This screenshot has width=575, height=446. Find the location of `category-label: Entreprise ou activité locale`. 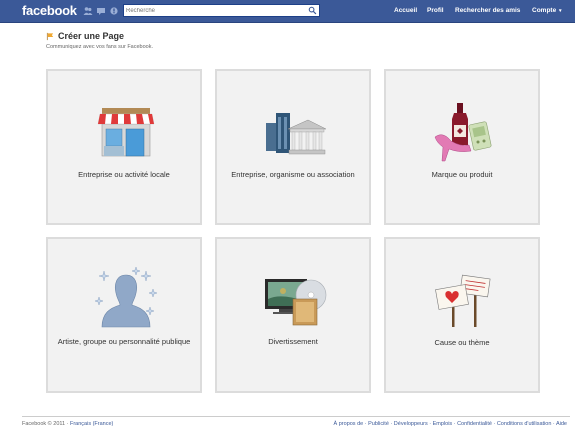

category-label: Entreprise ou activité locale is located at coordinates (124, 174).